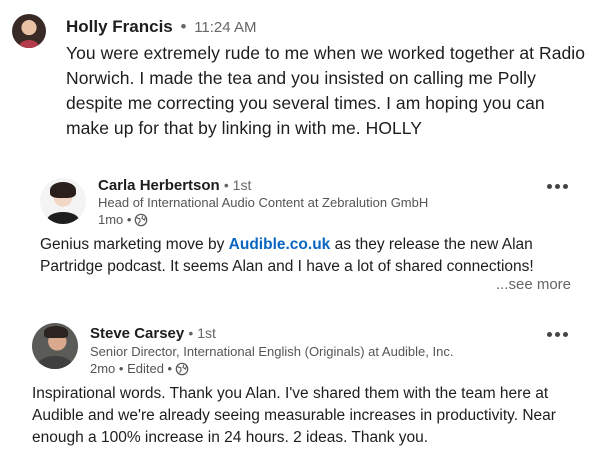 The height and width of the screenshot is (471, 603). What do you see at coordinates (115, 219) in the screenshot?
I see `comment-timestamp: 1mo •` at bounding box center [115, 219].